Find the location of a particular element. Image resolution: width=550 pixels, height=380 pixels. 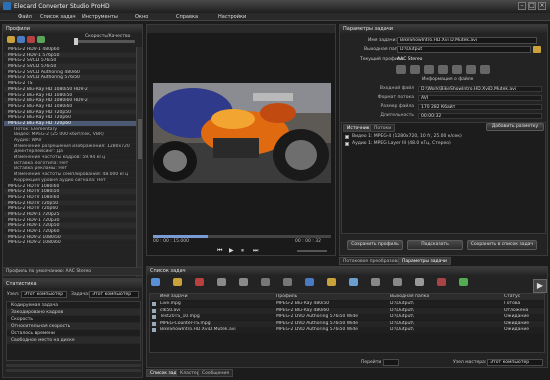

profiles-scrollbar is located at coordinates (139, 162).